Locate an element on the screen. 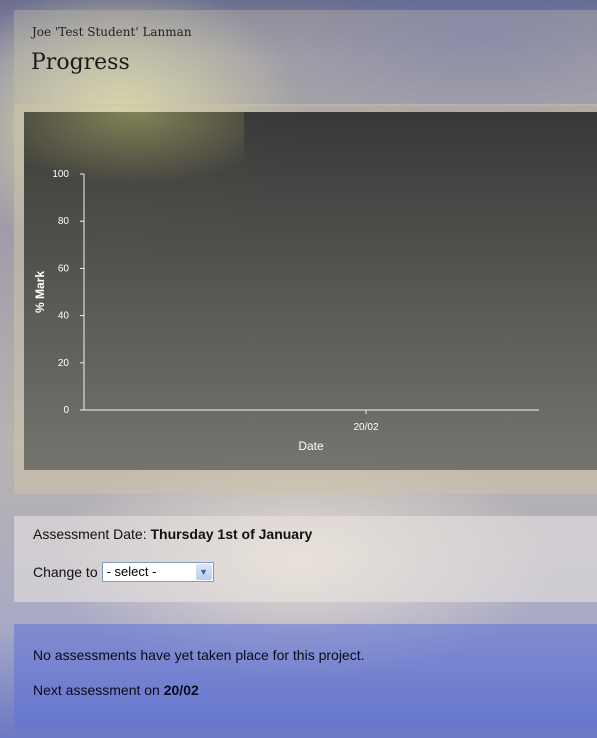 Image resolution: width=597 pixels, height=738 pixels. y-tick-label: 60 is located at coordinates (64, 268).